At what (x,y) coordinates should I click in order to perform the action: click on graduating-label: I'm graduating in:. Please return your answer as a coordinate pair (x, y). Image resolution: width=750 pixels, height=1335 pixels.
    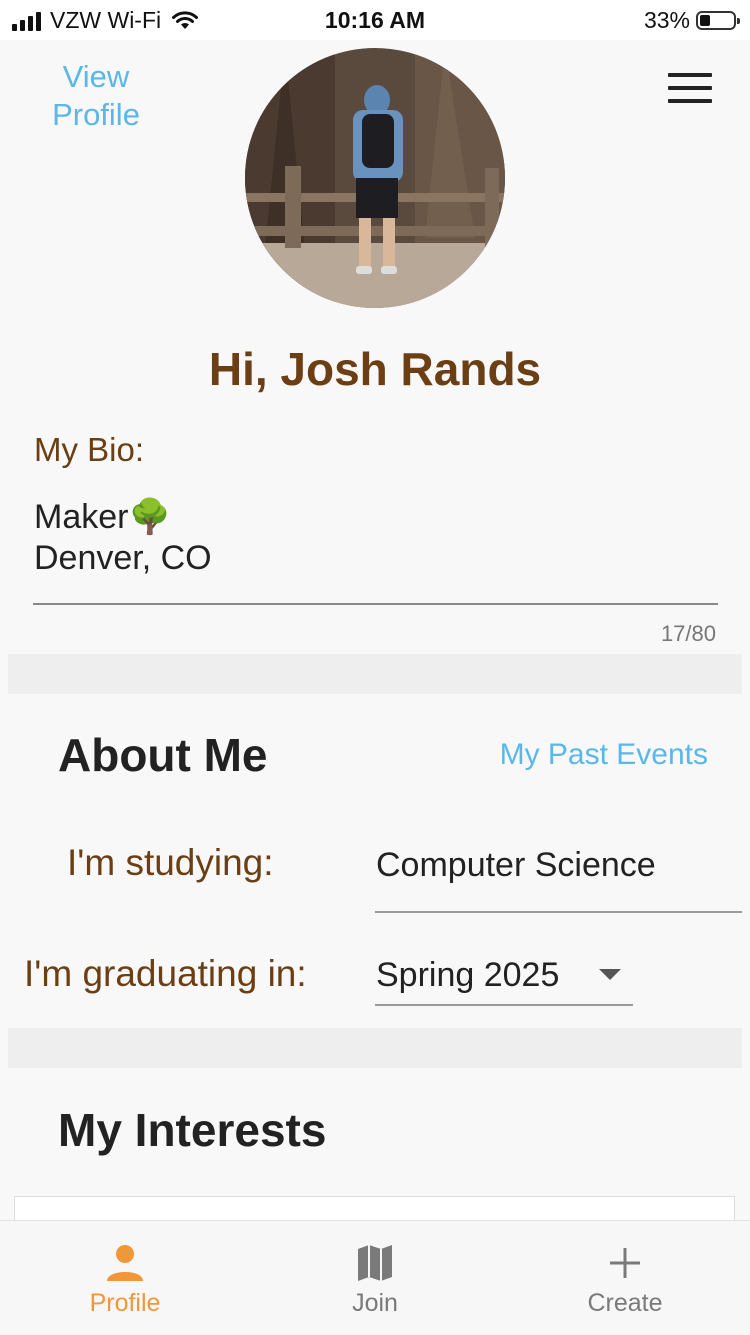
    Looking at the image, I should click on (165, 973).